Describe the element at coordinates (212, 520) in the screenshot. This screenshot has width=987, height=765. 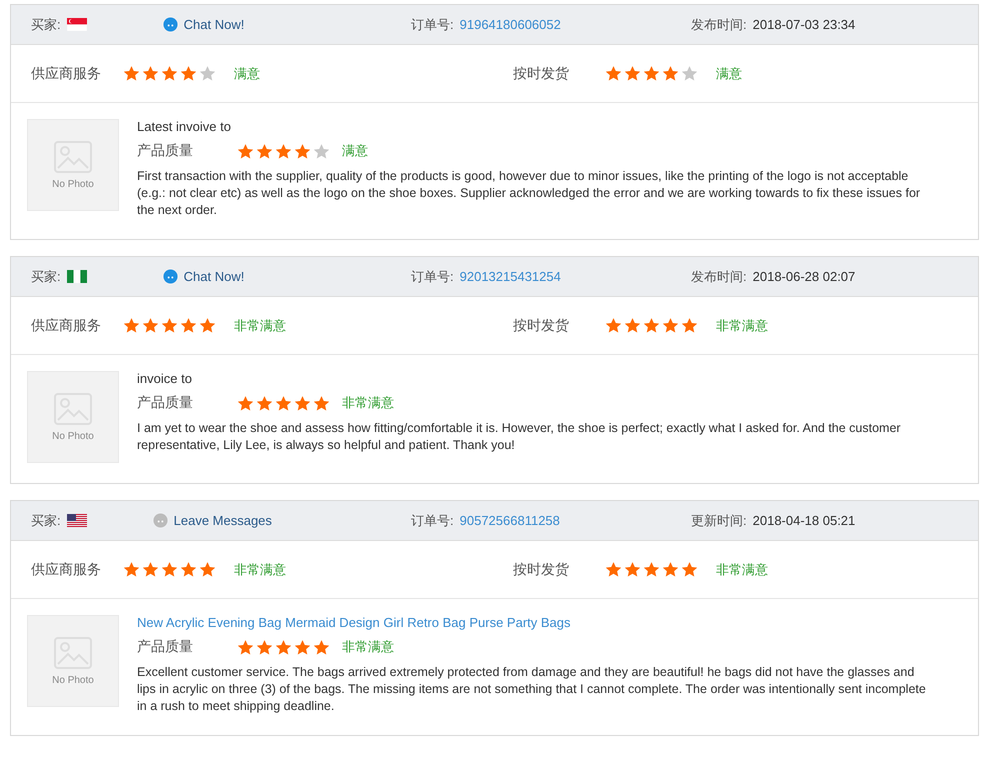
I see `contact-link: Leave Messages` at that location.